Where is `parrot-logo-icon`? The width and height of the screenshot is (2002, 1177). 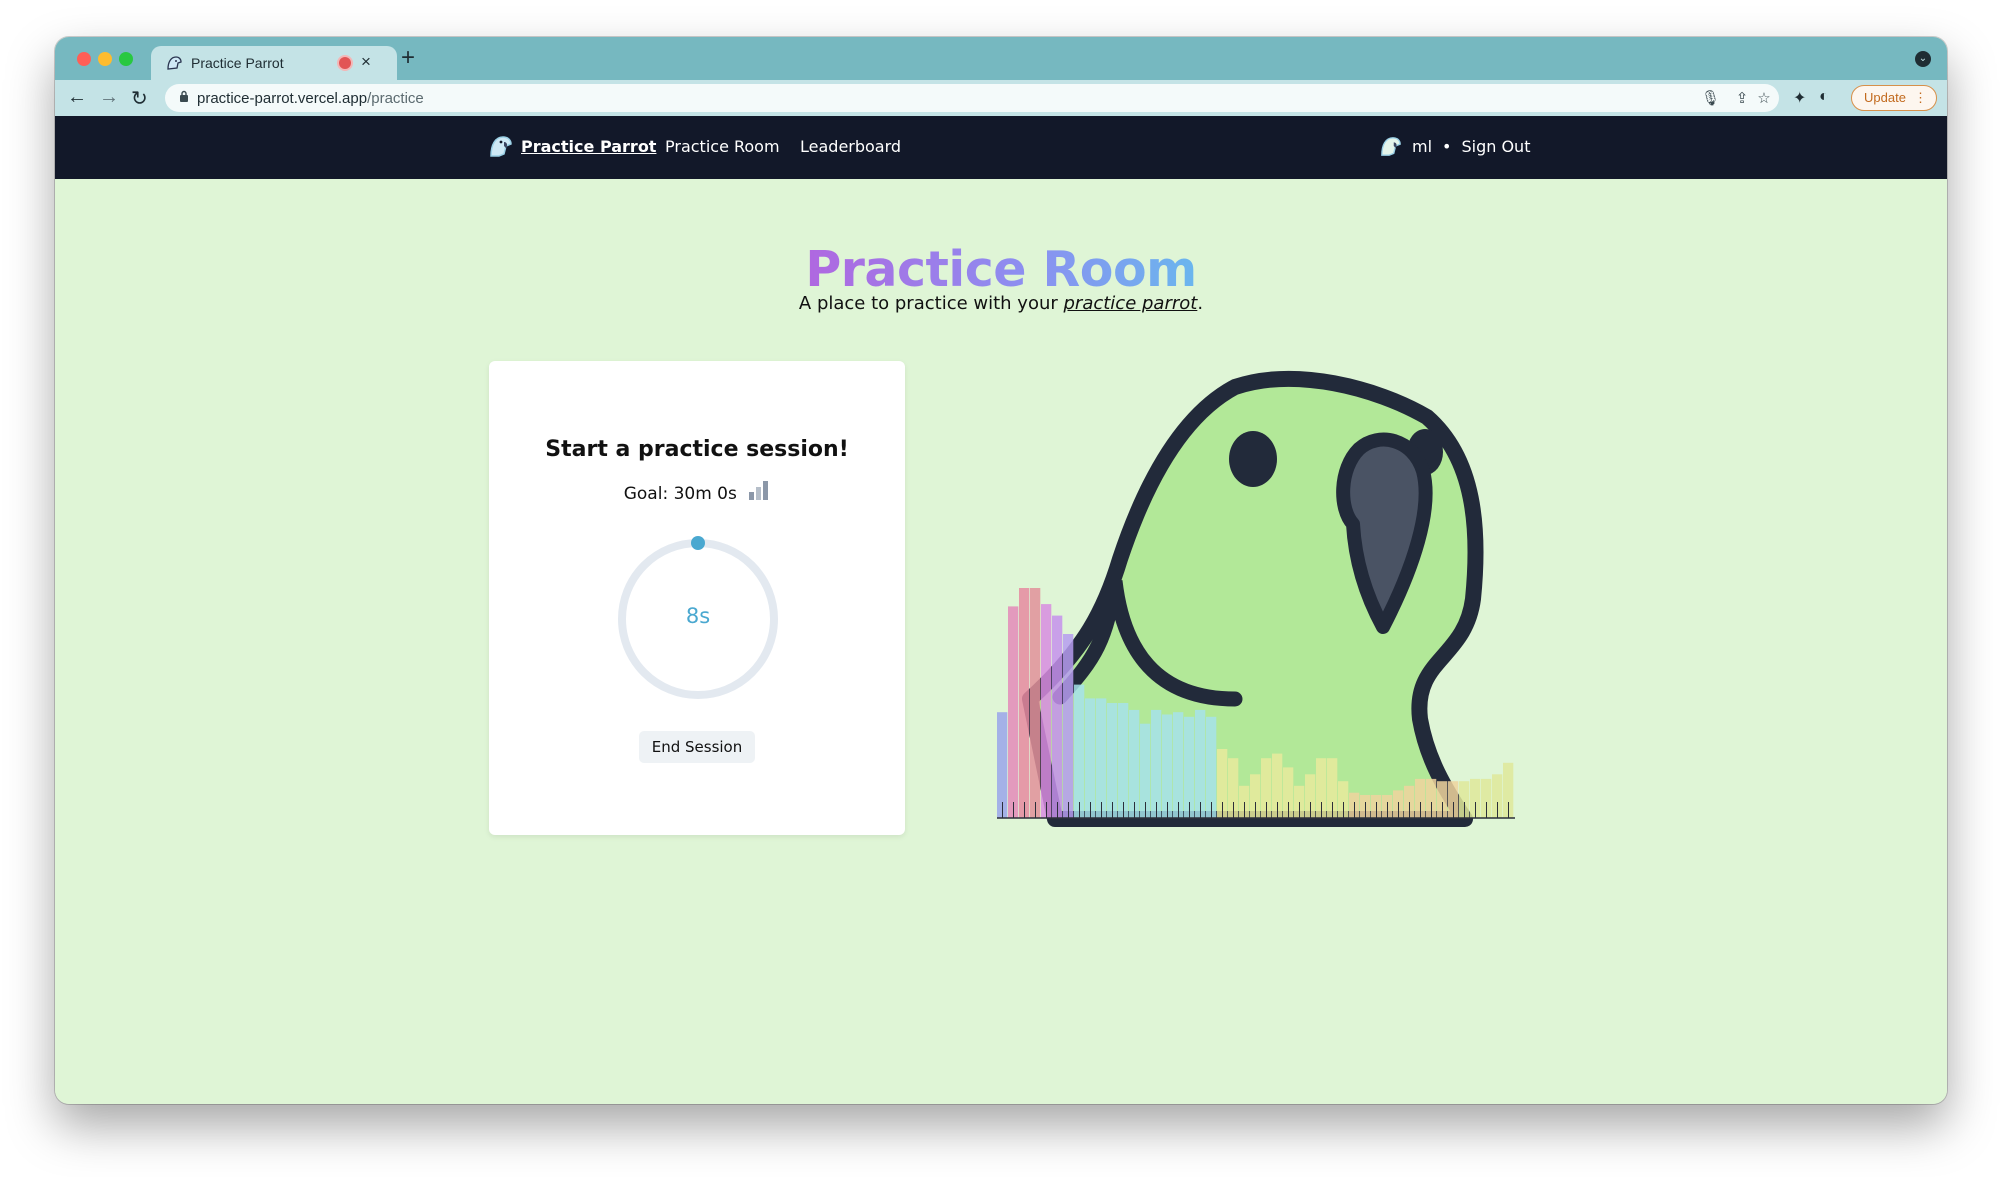 parrot-logo-icon is located at coordinates (501, 146).